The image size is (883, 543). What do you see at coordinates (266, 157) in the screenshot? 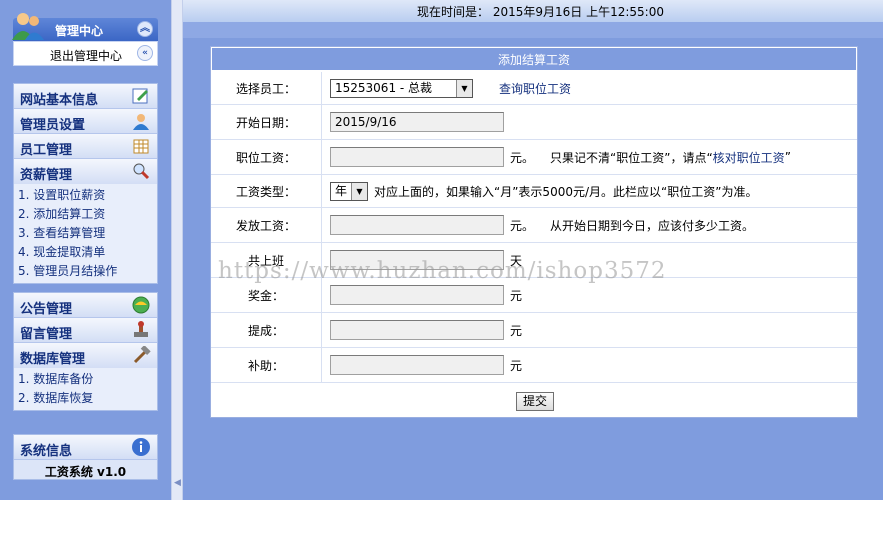
I see `position-salary-label: 职位工资：` at bounding box center [266, 157].